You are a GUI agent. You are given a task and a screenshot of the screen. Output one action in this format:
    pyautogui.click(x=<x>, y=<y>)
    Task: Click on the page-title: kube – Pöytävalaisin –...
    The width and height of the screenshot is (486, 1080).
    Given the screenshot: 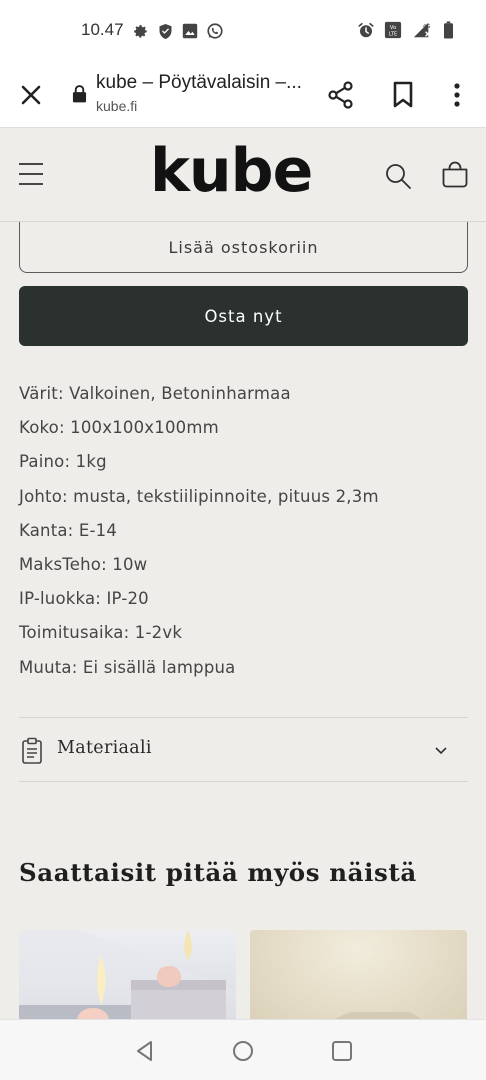 What is the action you would take?
    pyautogui.click(x=201, y=83)
    